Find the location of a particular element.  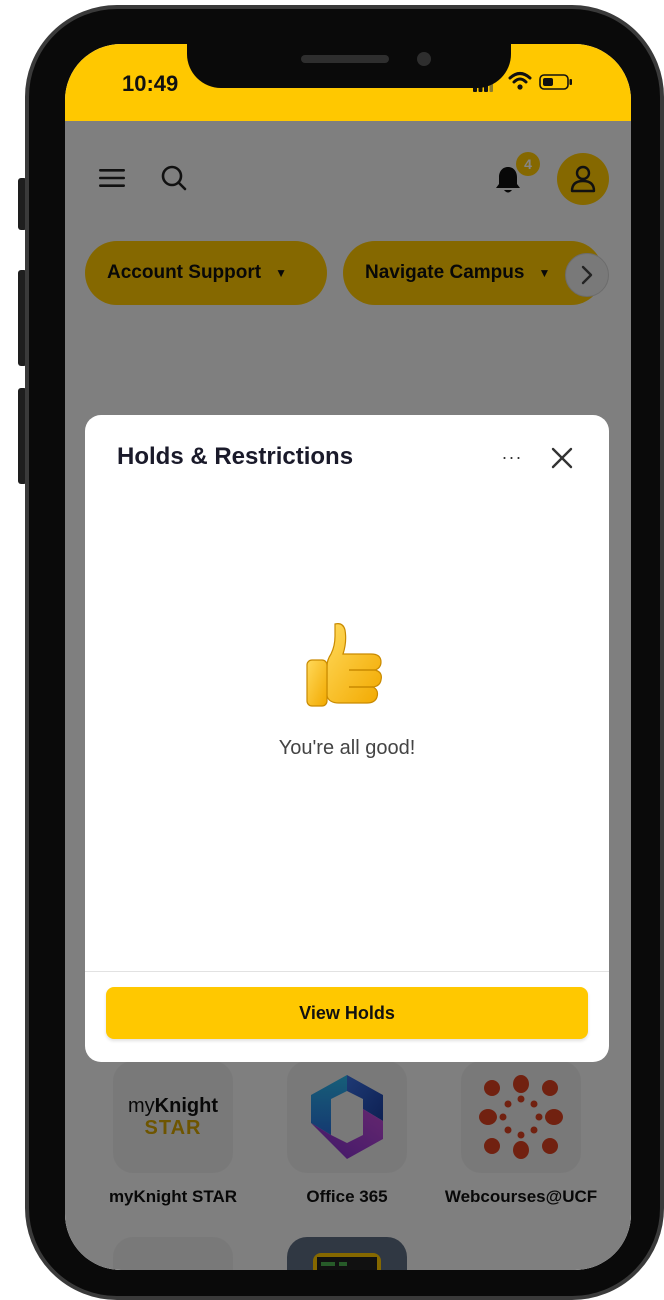

status-message: You're all good! is located at coordinates (347, 748).